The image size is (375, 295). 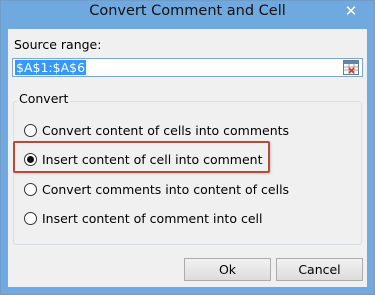 What do you see at coordinates (187, 11) in the screenshot?
I see `window-title: Convert Comment and Cell` at bounding box center [187, 11].